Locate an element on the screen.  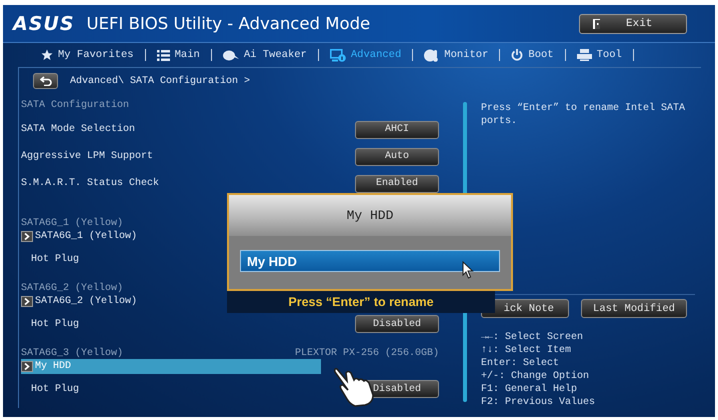
exit-button: Exit is located at coordinates (633, 24).